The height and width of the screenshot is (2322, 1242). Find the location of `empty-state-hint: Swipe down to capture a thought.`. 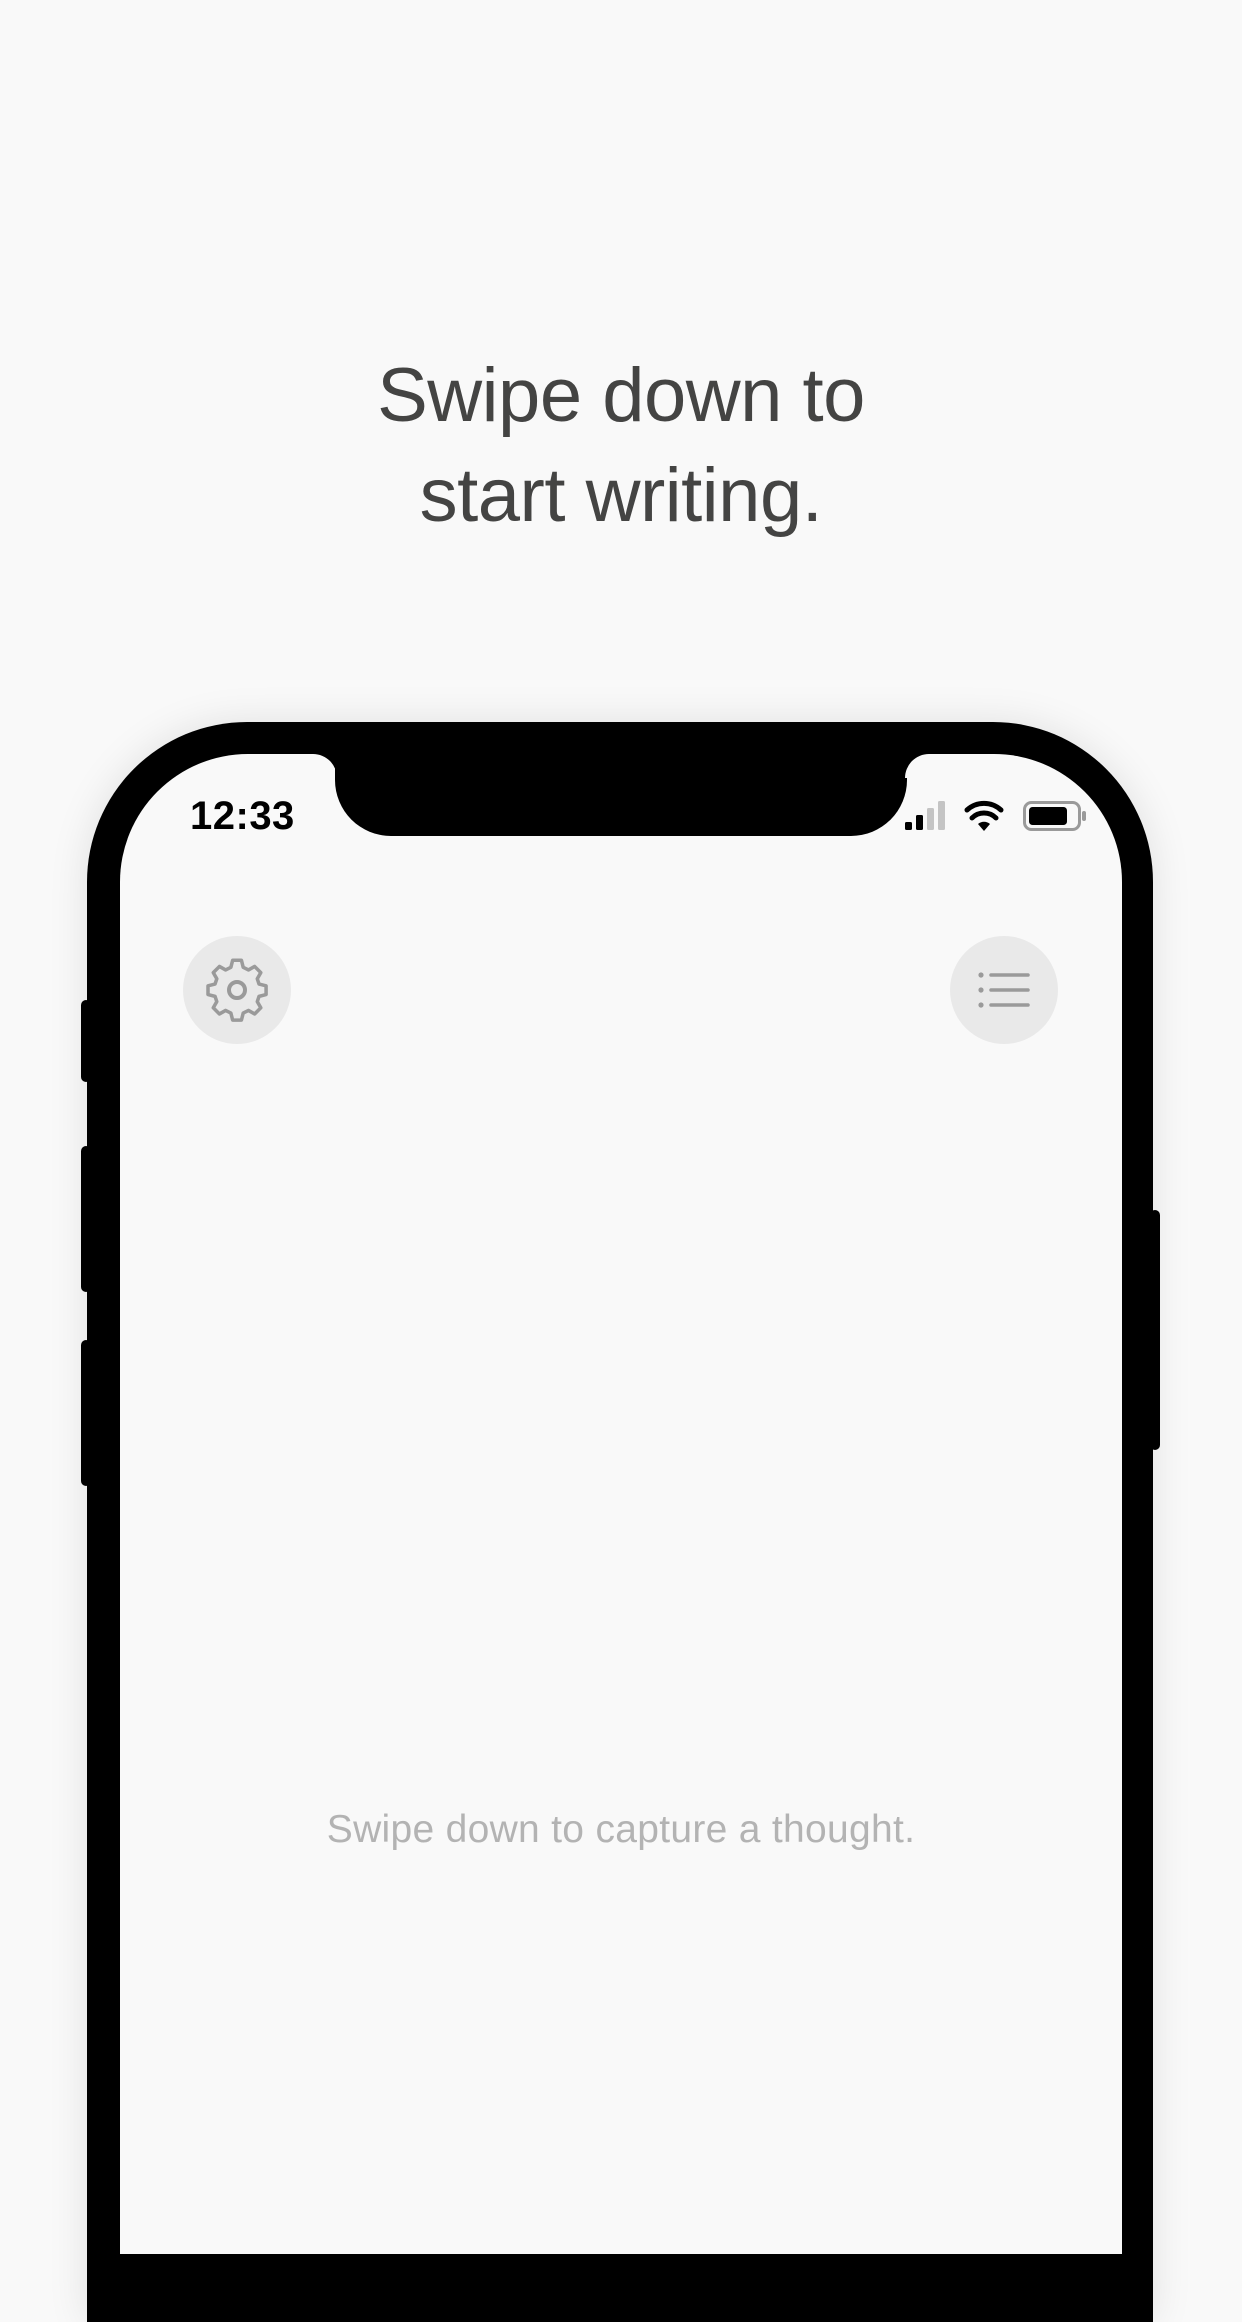

empty-state-hint: Swipe down to capture a thought. is located at coordinates (621, 1829).